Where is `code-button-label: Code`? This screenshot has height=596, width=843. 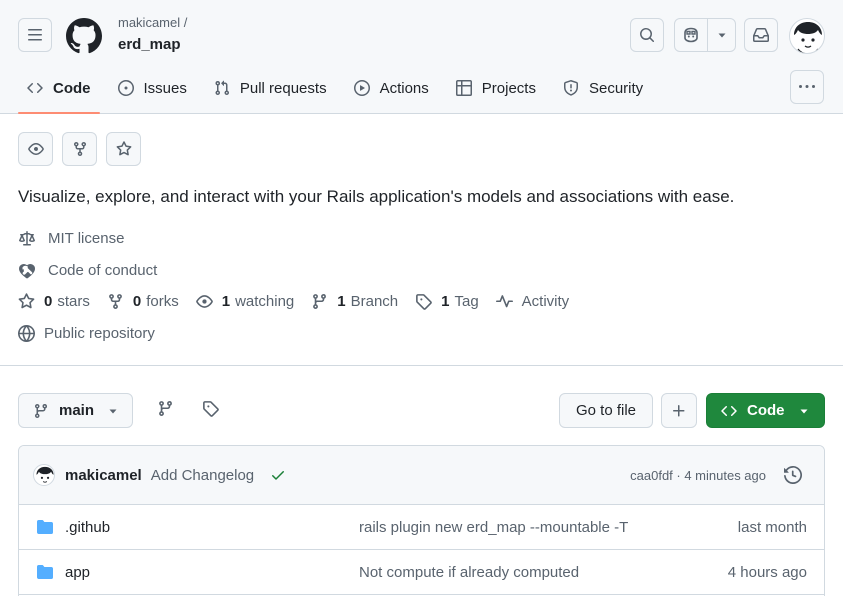 code-button-label: Code is located at coordinates (766, 410).